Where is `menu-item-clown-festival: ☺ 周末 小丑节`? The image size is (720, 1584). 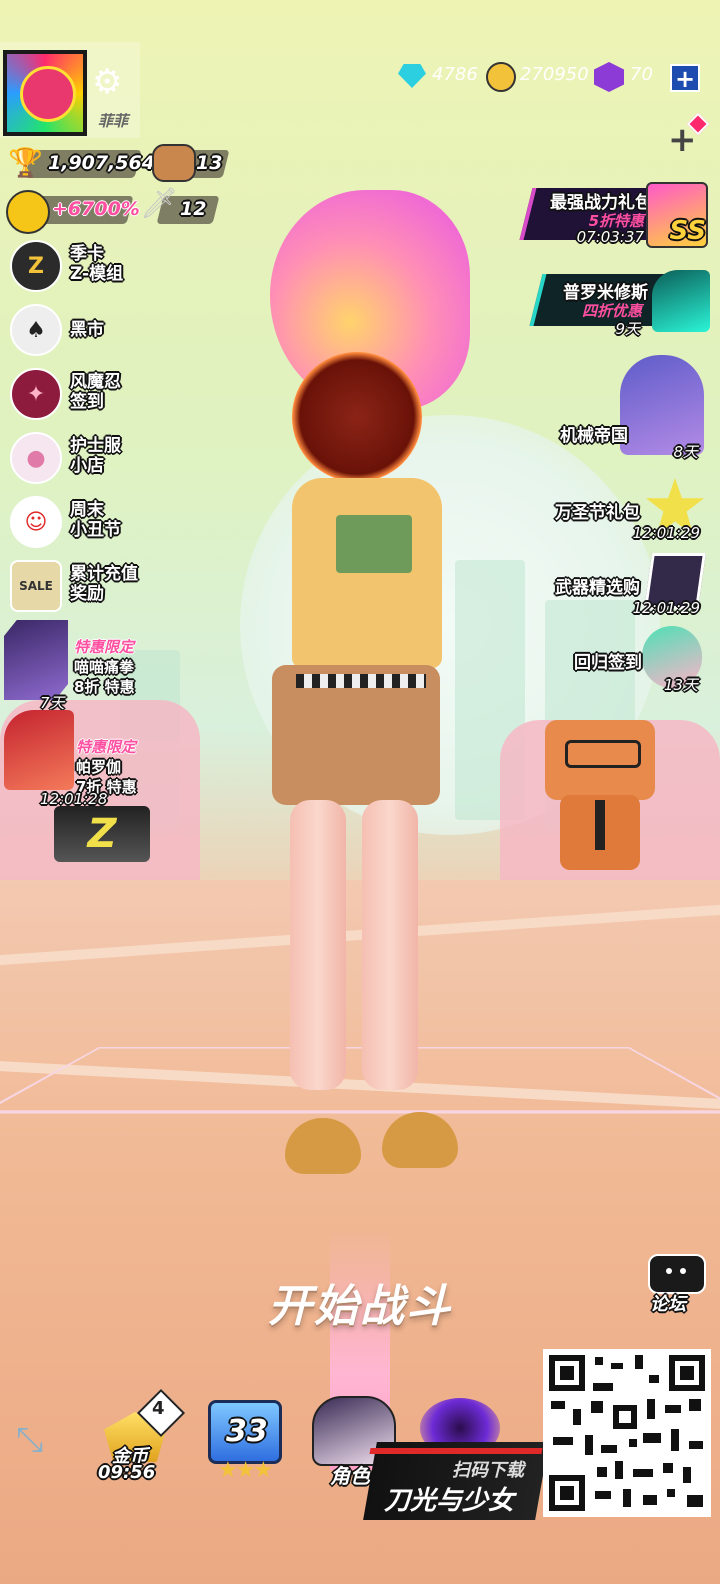
menu-item-clown-festival: ☺ 周末 小丑节 is located at coordinates (84, 524).